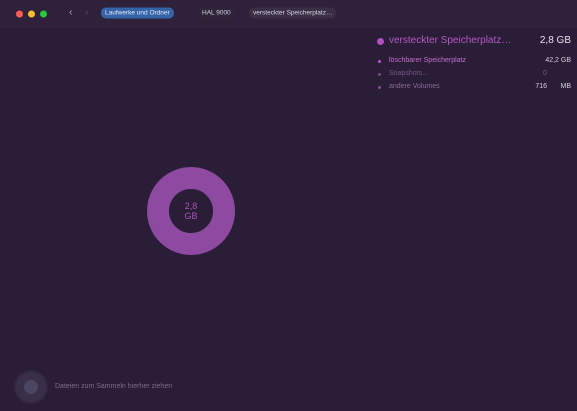 The height and width of the screenshot is (411, 577). I want to click on chevron-left-icon: ‹, so click(70, 13).